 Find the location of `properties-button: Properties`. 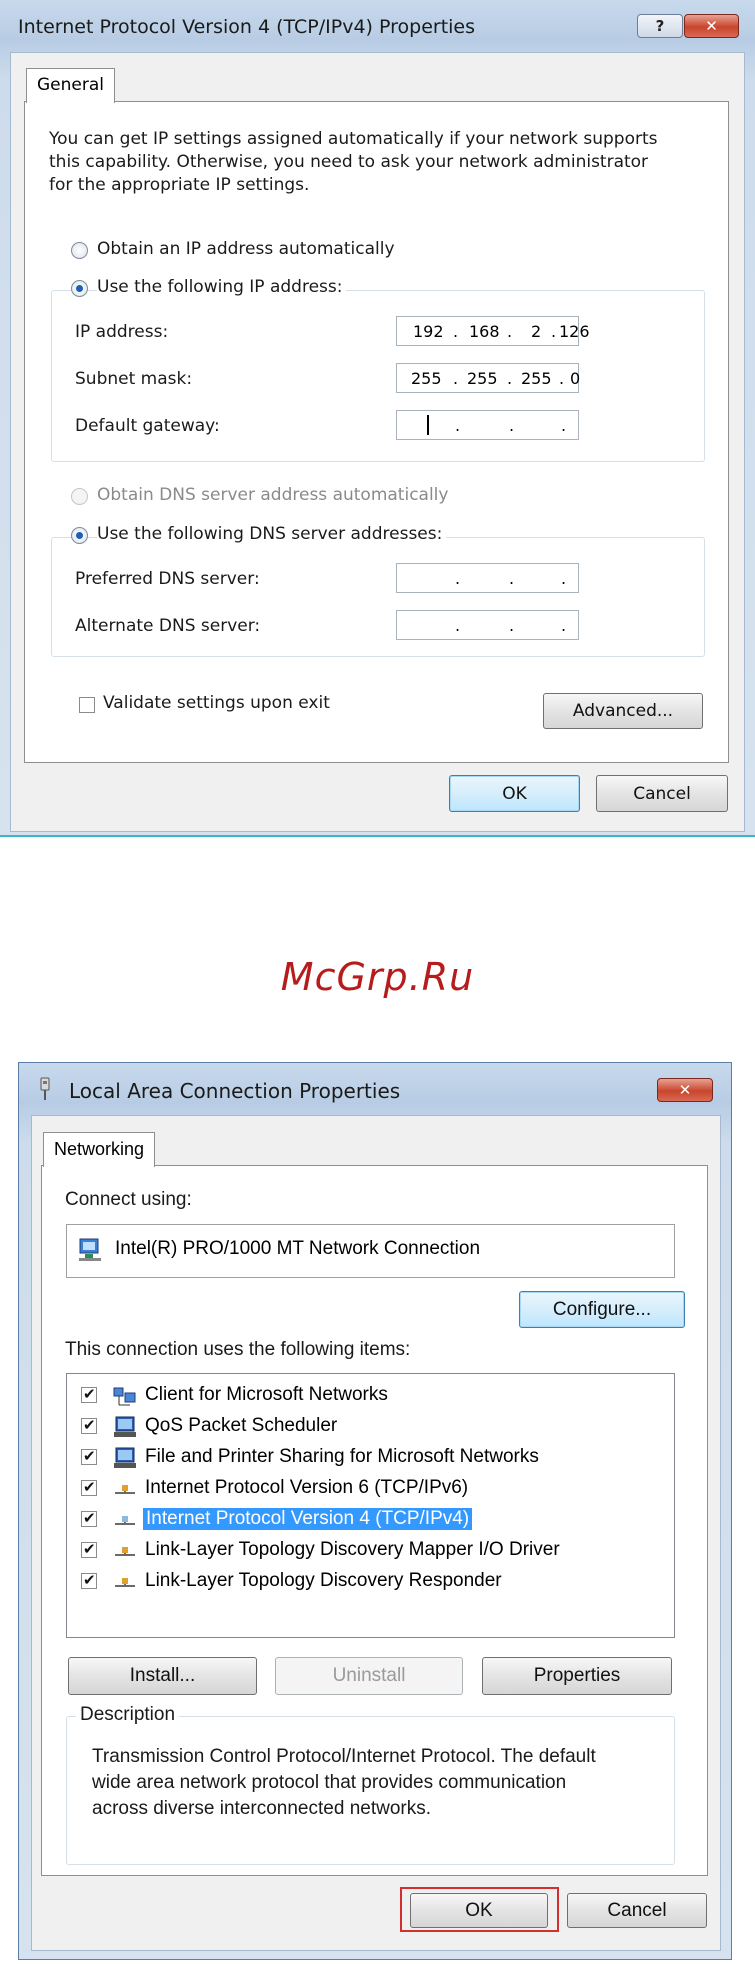

properties-button: Properties is located at coordinates (577, 1676).